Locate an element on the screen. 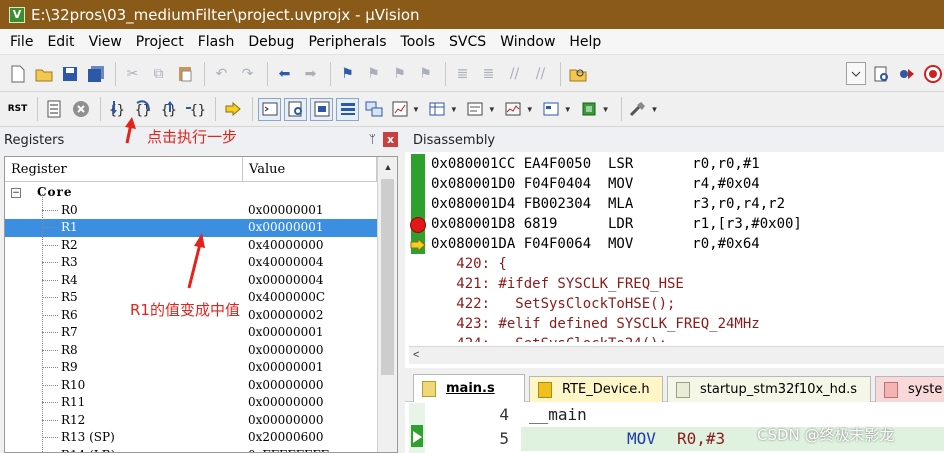  register-row: R11 0x00000000 is located at coordinates (191, 403).